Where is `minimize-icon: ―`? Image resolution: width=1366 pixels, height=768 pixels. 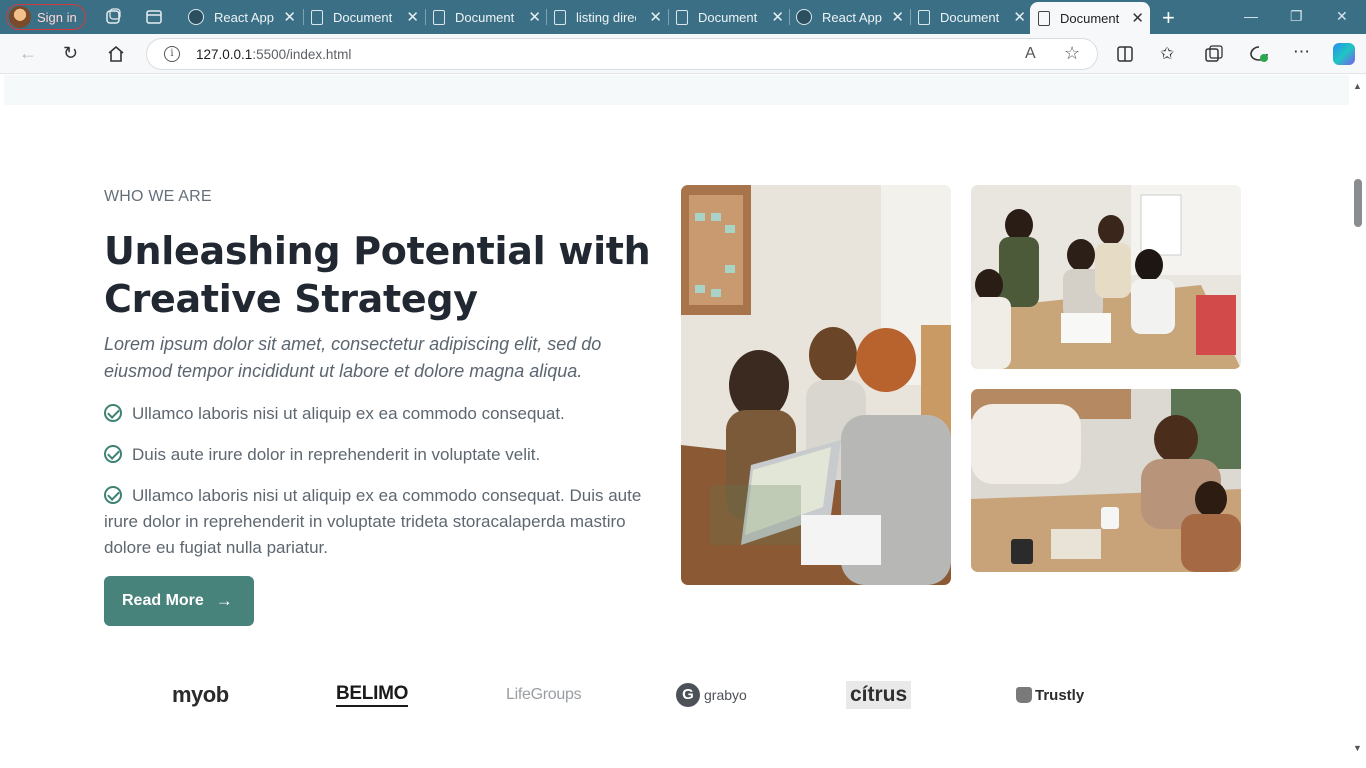
minimize-icon: ― is located at coordinates (1251, 16).